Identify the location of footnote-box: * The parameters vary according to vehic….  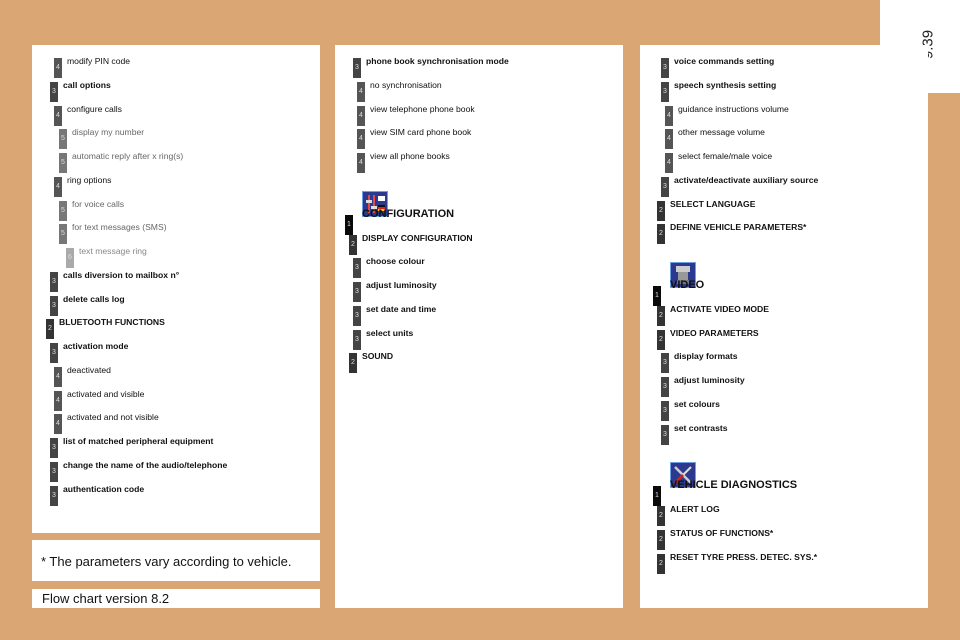
(176, 560).